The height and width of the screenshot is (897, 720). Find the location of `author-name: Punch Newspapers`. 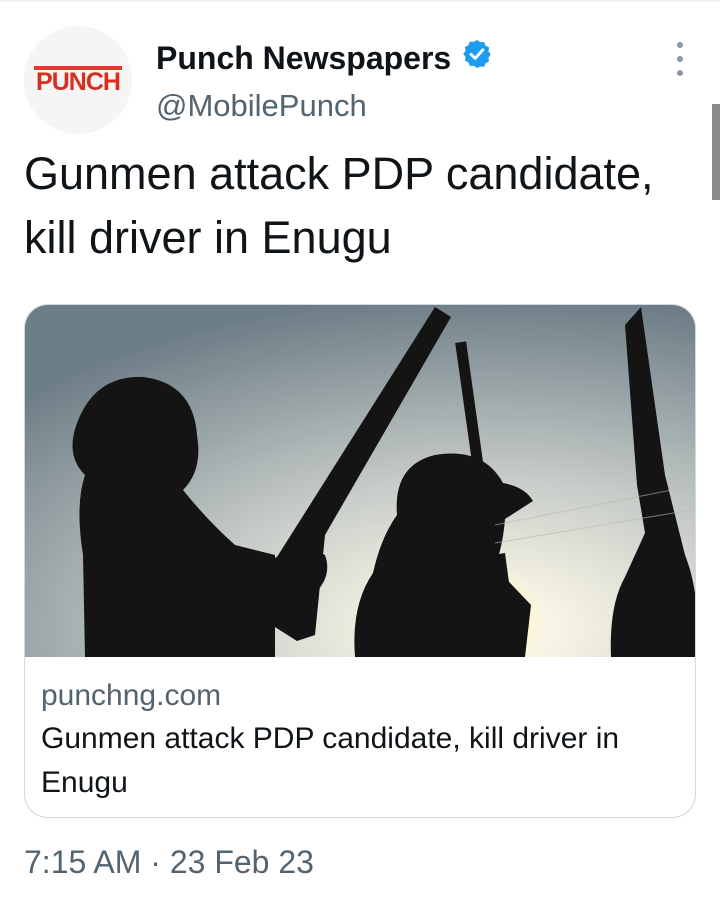

author-name: Punch Newspapers is located at coordinates (303, 58).